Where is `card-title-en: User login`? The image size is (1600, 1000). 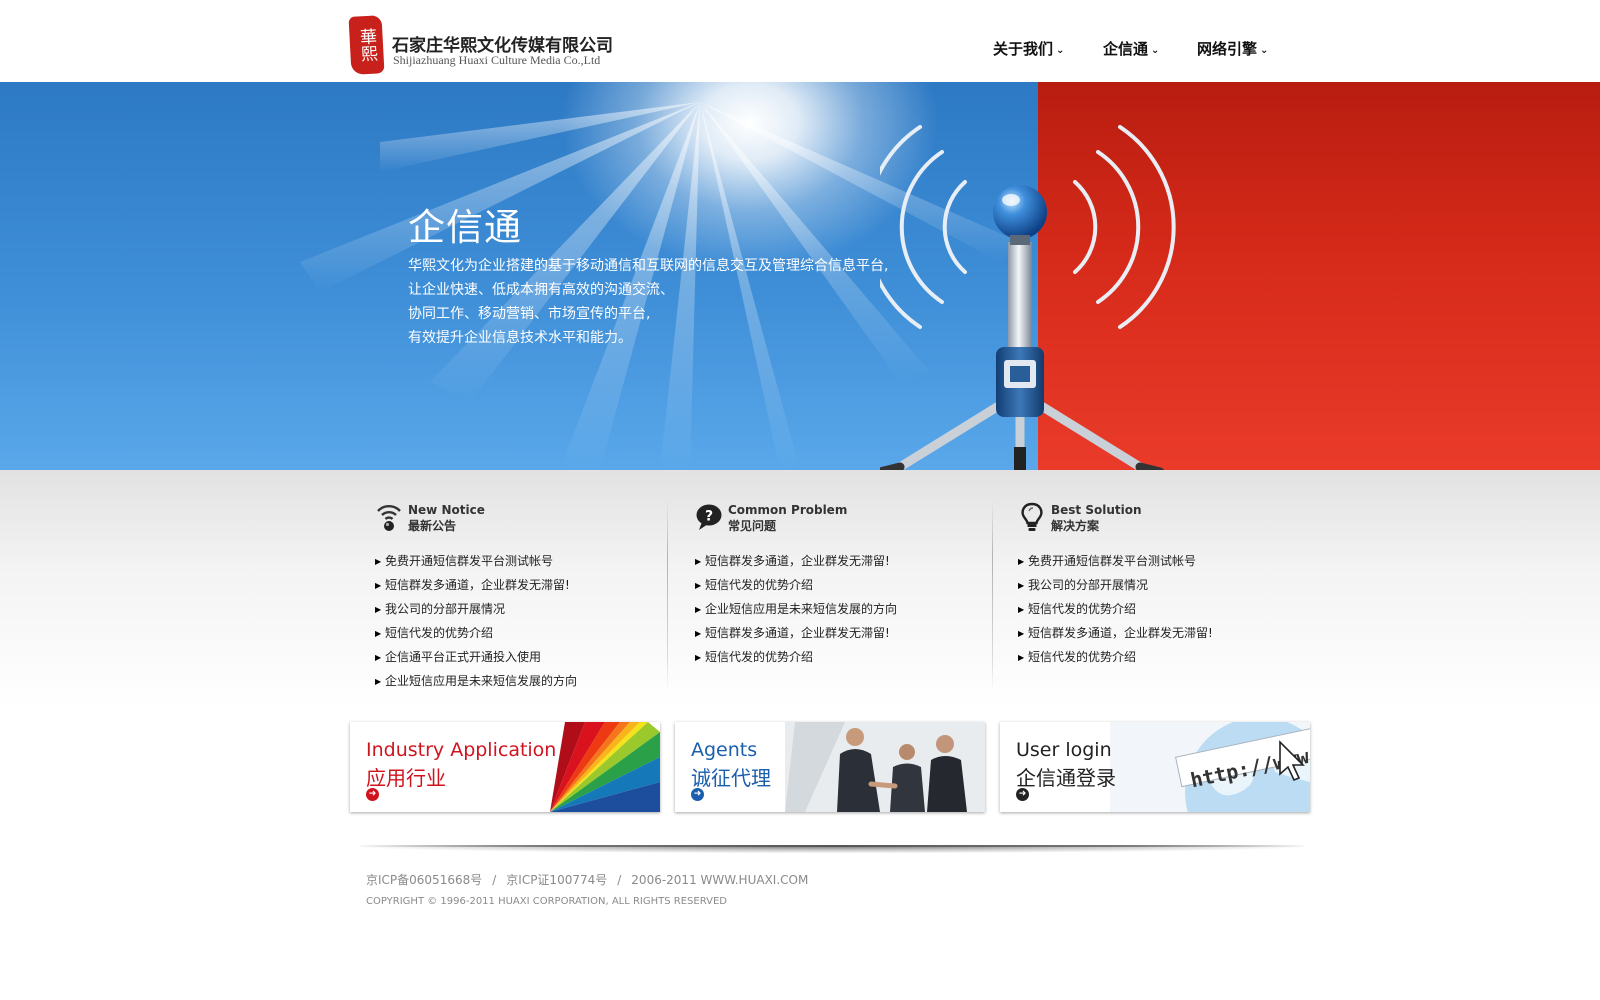
card-title-en: User login is located at coordinates (1064, 750).